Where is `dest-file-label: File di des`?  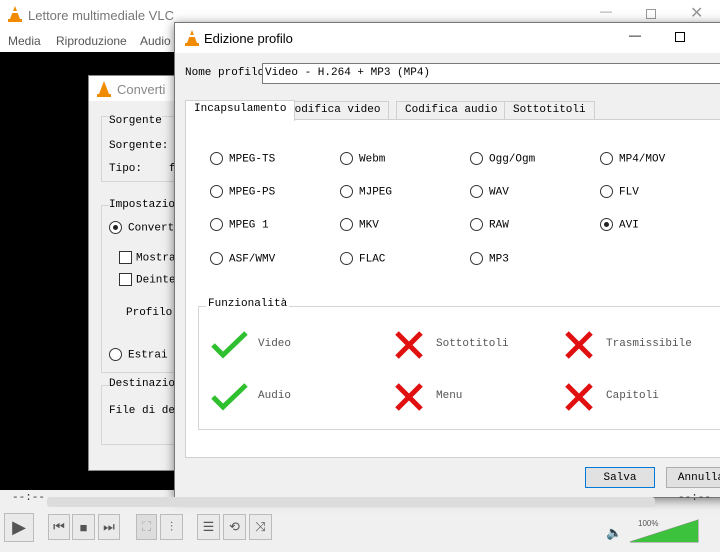
dest-file-label: File di des is located at coordinates (145, 411).